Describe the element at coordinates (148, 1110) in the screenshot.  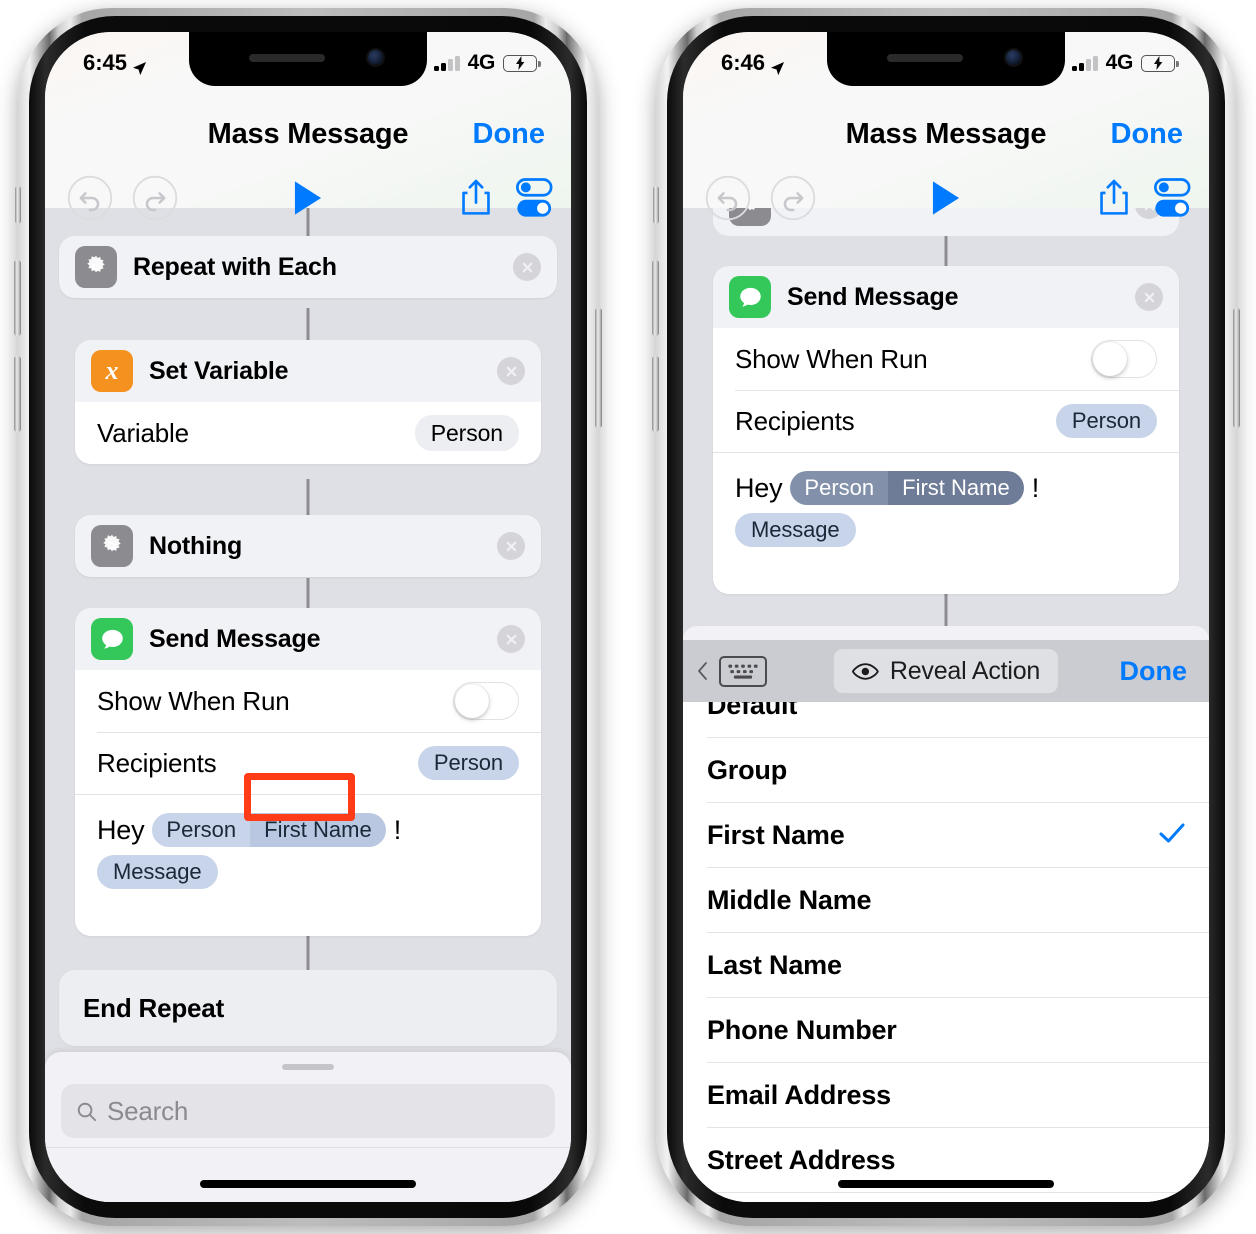
I see `search-placeholder: Search` at that location.